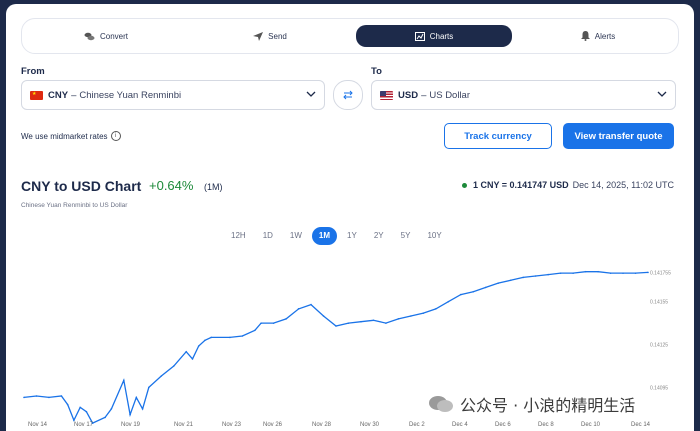  What do you see at coordinates (64, 136) in the screenshot?
I see `midmarket-text: We use midmarket rates` at bounding box center [64, 136].